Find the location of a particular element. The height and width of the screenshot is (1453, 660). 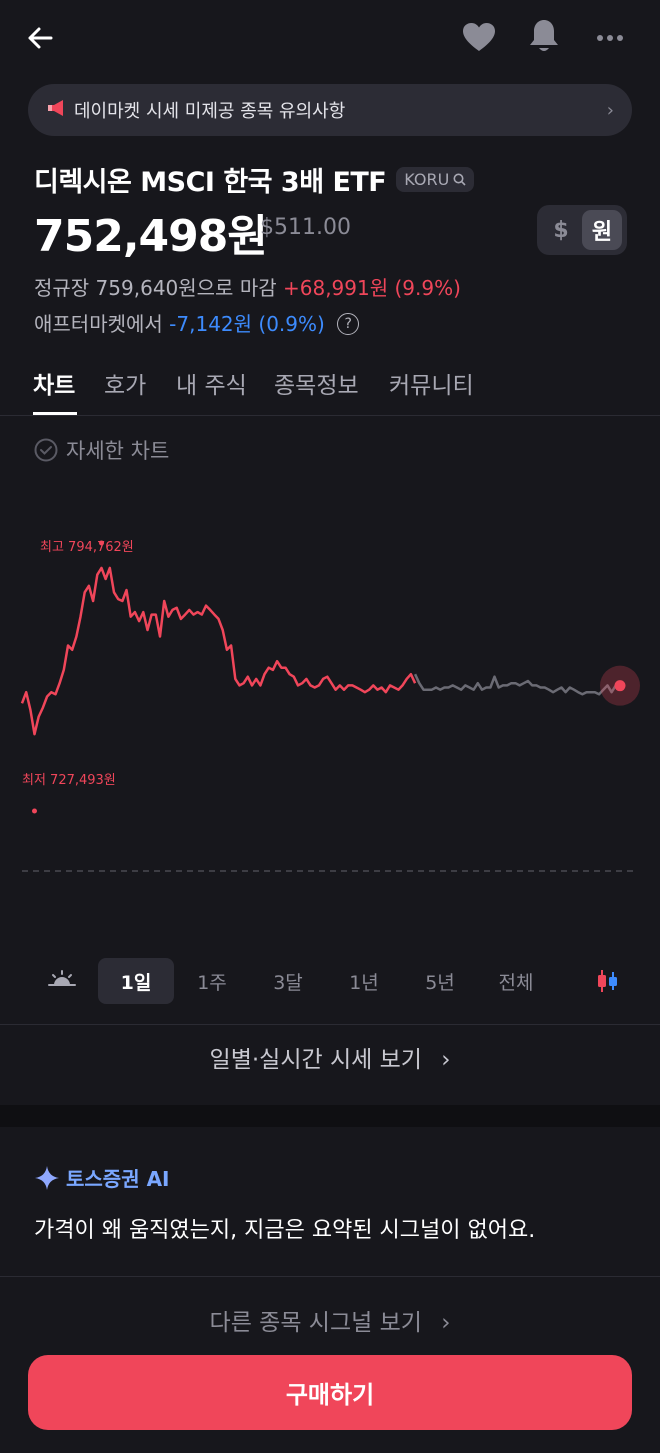

low-point-marker is located at coordinates (34, 811).